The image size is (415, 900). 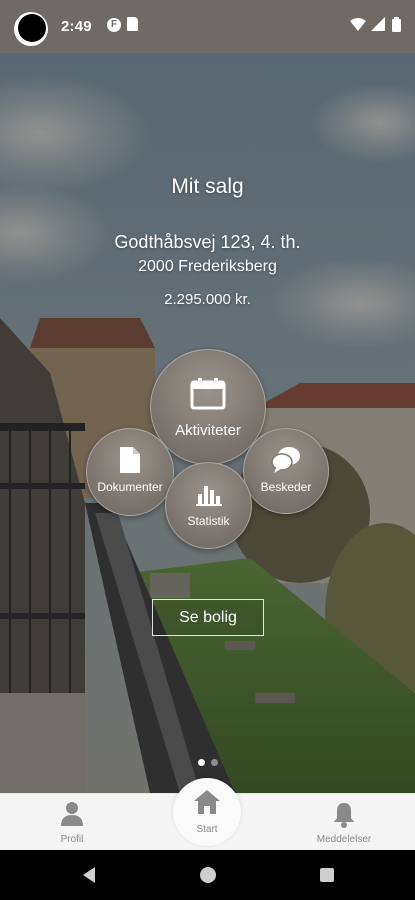 I want to click on person-icon, so click(x=72, y=814).